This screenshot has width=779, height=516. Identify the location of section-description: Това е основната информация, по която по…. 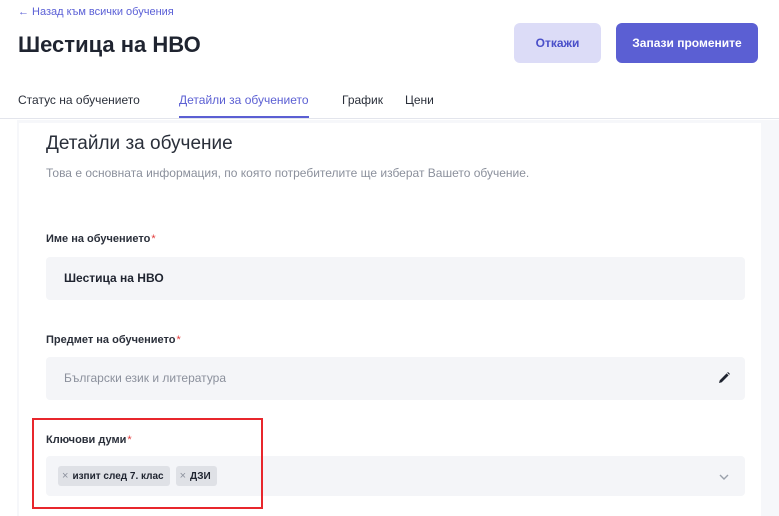
(288, 173).